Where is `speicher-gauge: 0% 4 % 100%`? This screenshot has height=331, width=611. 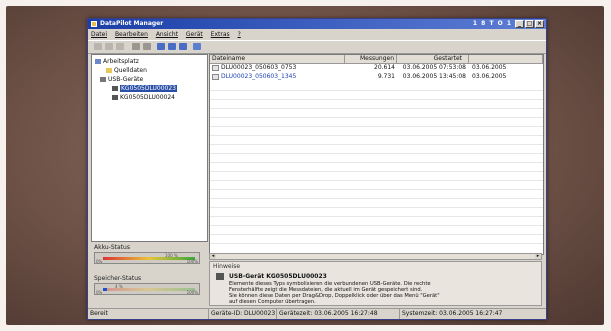
speicher-gauge: 0% 4 % 100% is located at coordinates (147, 289).